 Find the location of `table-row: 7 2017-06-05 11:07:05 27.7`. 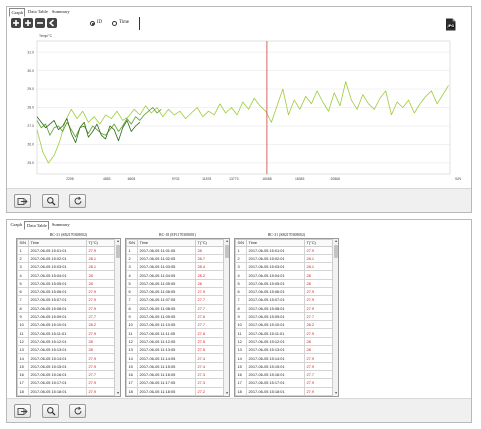

table-row: 7 2017-06-05 11:07:05 27.7 is located at coordinates (175, 300).